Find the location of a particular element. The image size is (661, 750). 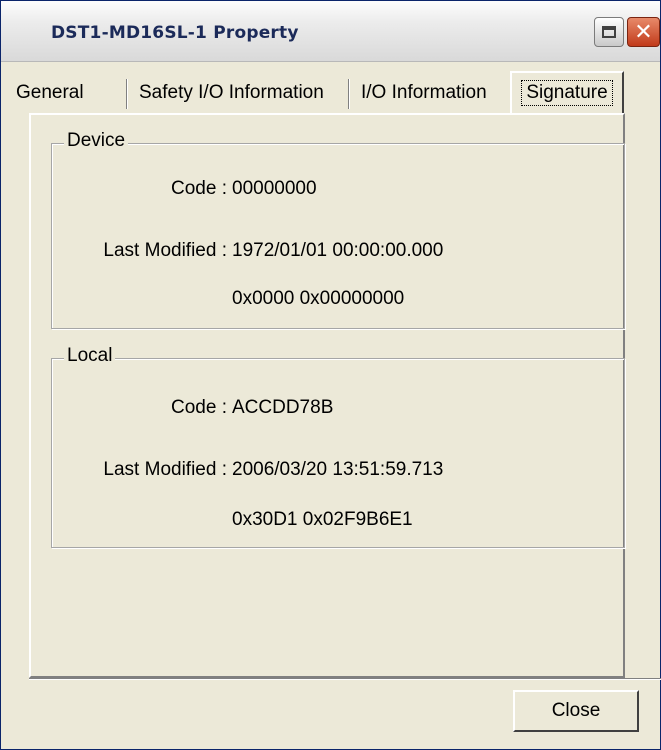

group-title: Local is located at coordinates (90, 356).